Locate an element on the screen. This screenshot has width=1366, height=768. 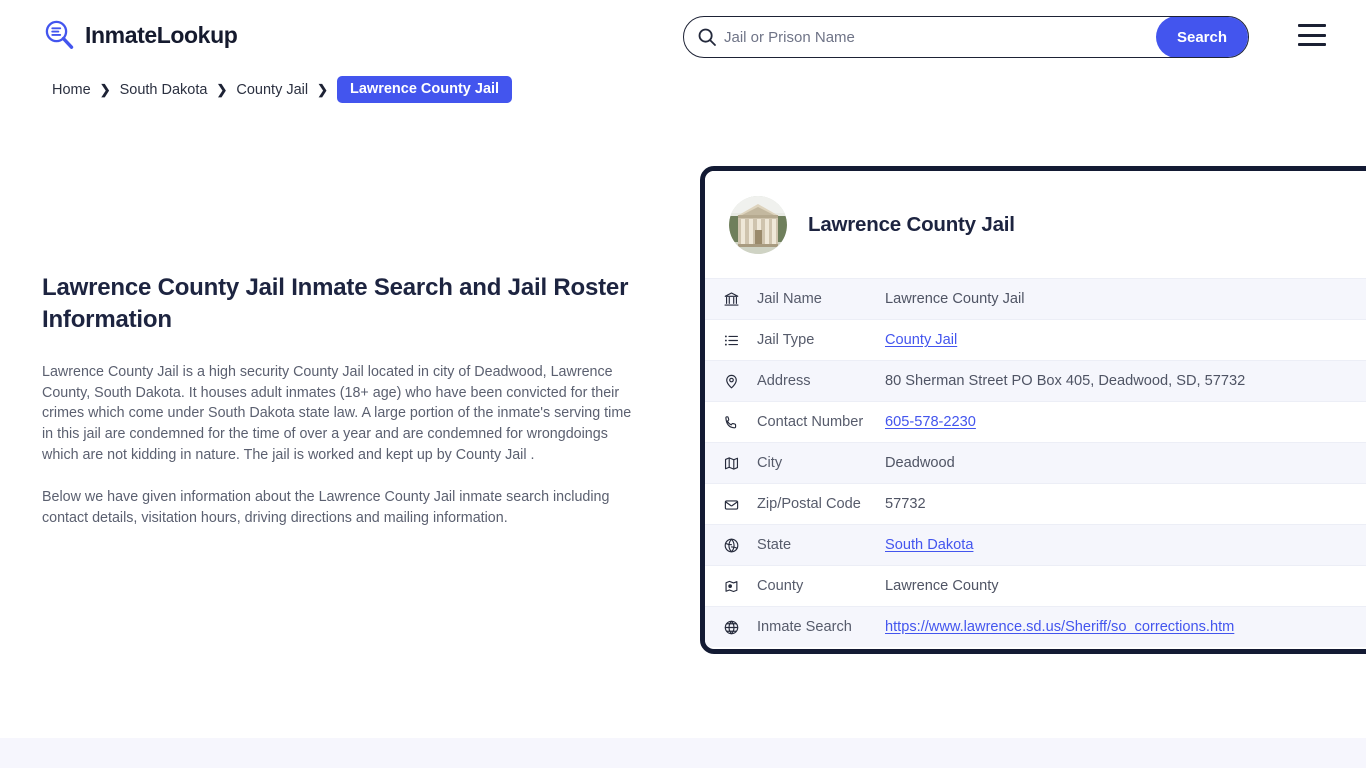
globe-grid-icon is located at coordinates (740, 627).